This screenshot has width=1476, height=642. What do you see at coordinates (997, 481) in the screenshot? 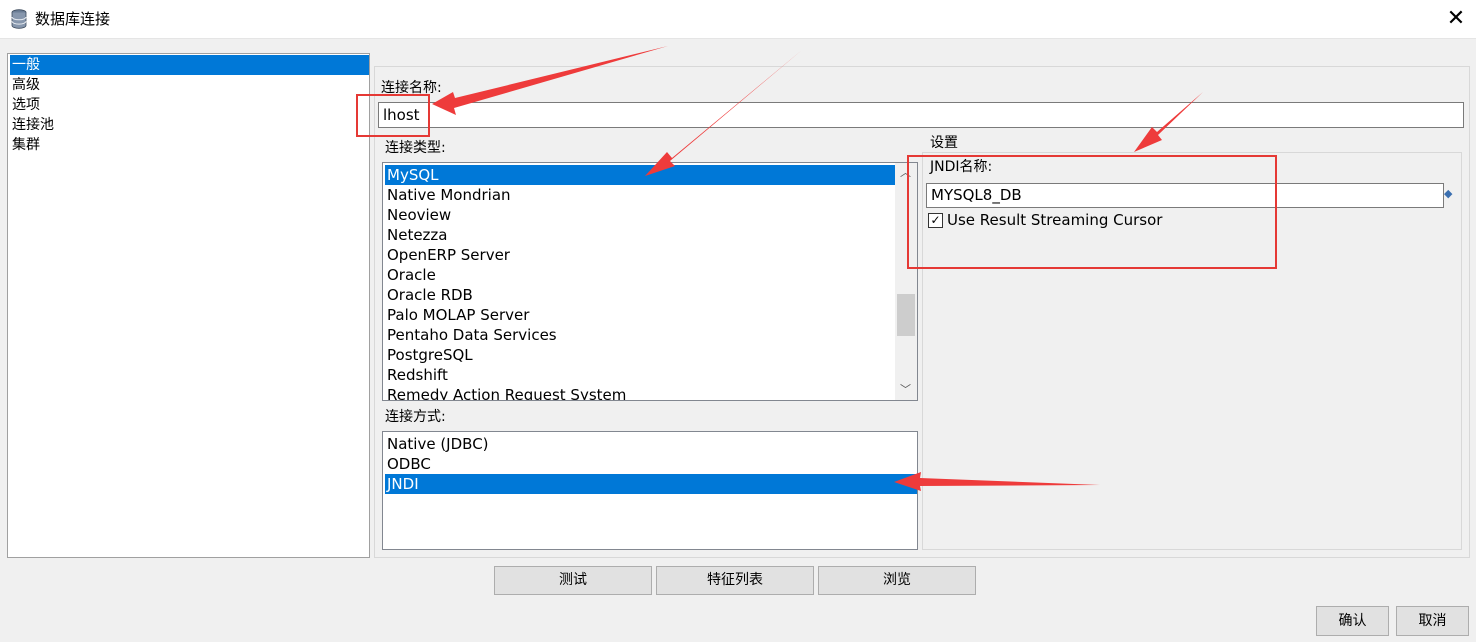
I see `annotation-arrow-jndi` at bounding box center [997, 481].